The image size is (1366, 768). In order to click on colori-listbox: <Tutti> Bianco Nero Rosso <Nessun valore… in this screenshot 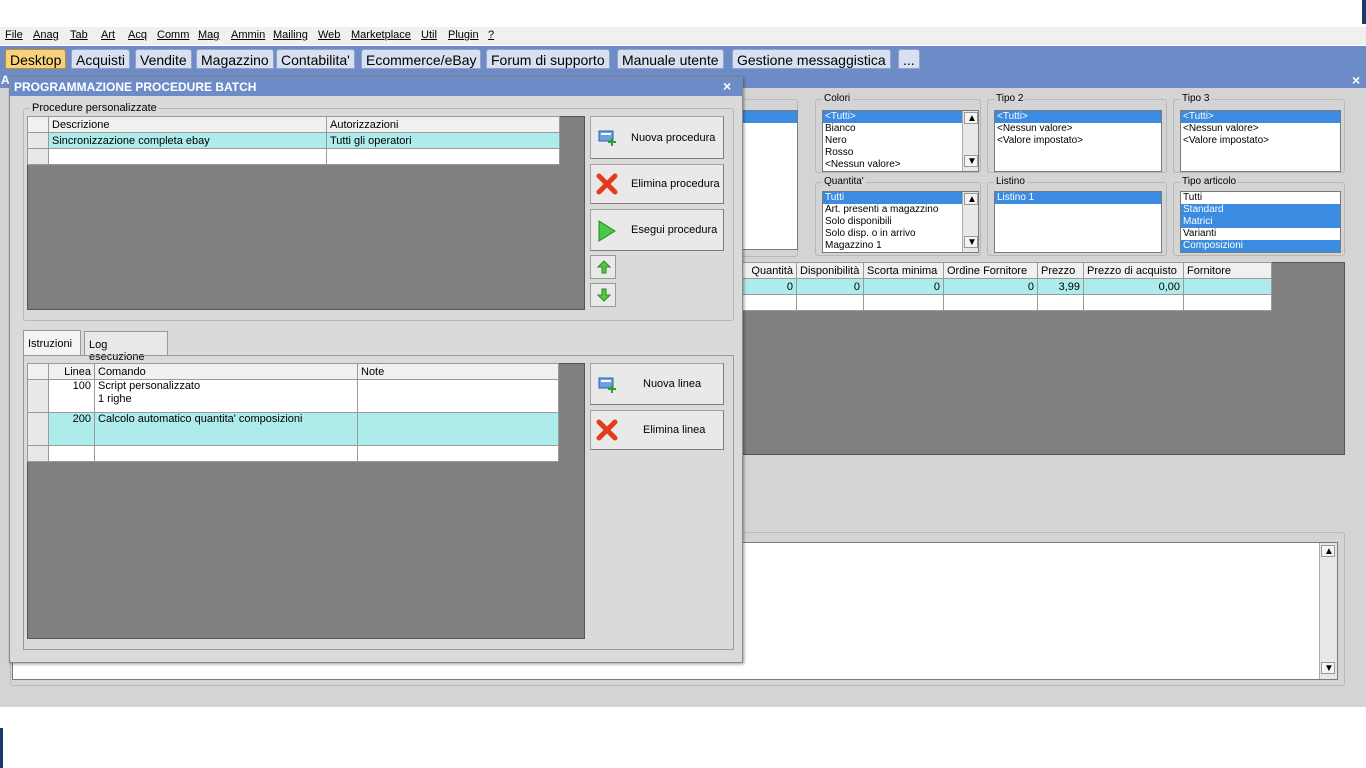, I will do `click(900, 141)`.